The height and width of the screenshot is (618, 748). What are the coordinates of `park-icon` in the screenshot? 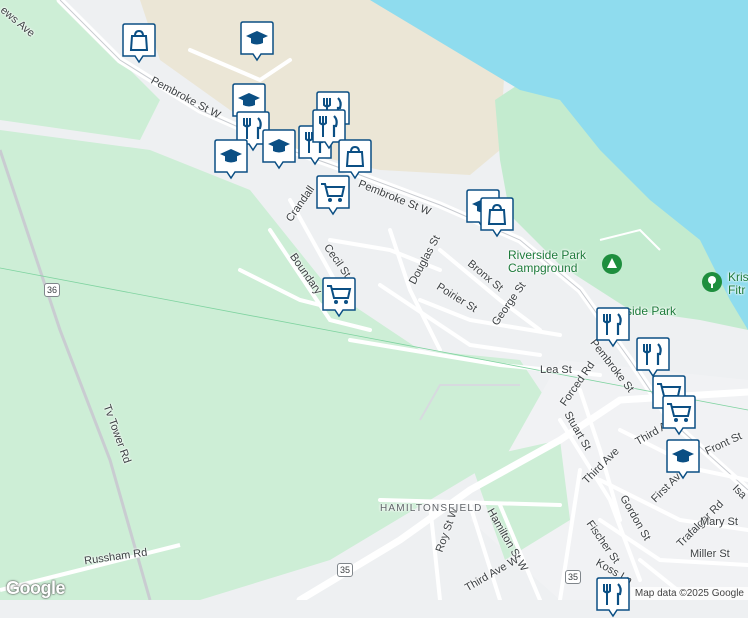 It's located at (712, 282).